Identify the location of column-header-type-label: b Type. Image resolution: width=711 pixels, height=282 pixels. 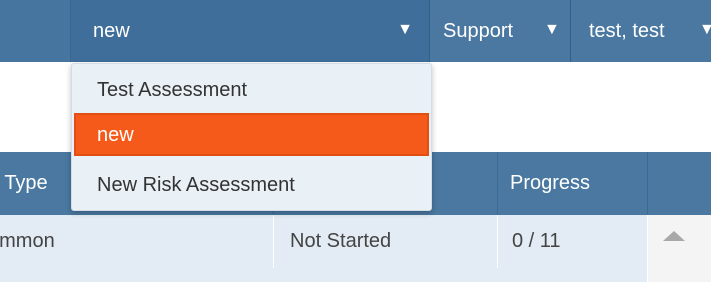
(24, 183).